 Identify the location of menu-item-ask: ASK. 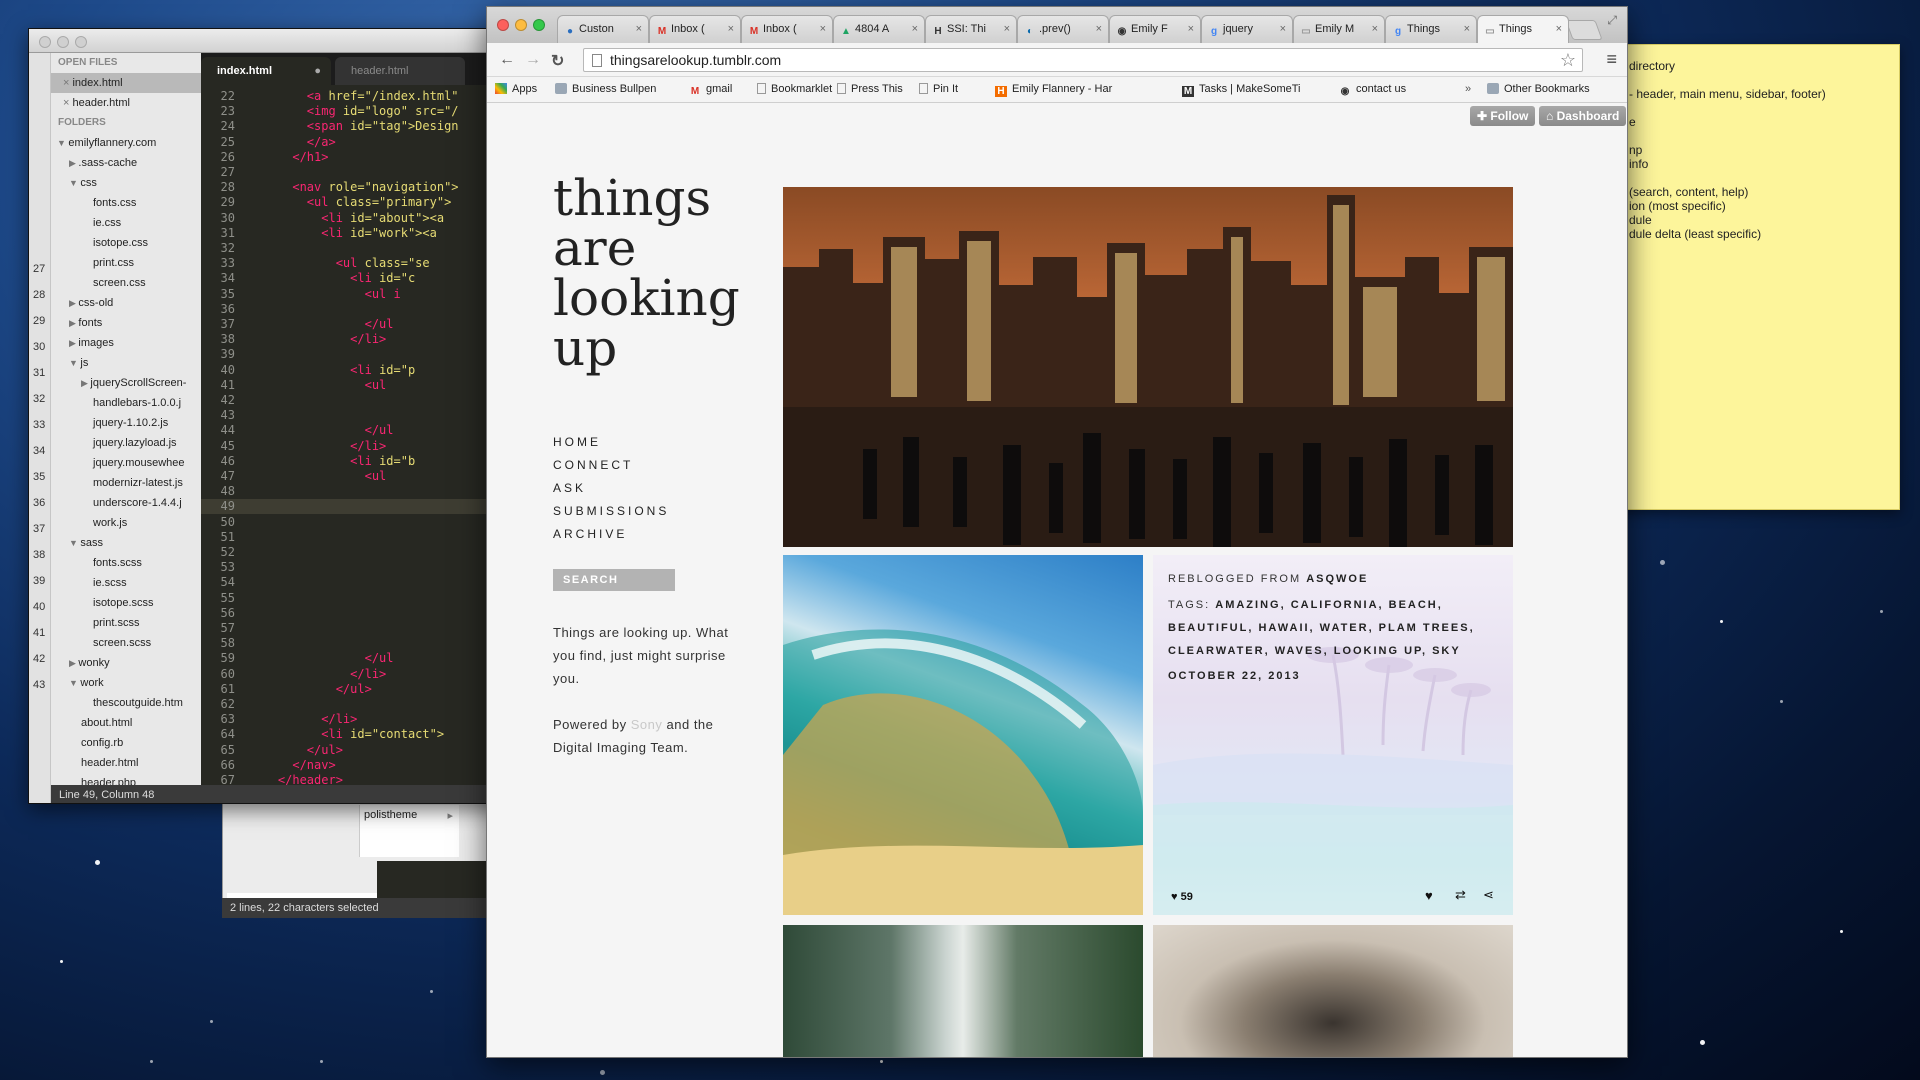
(611, 488).